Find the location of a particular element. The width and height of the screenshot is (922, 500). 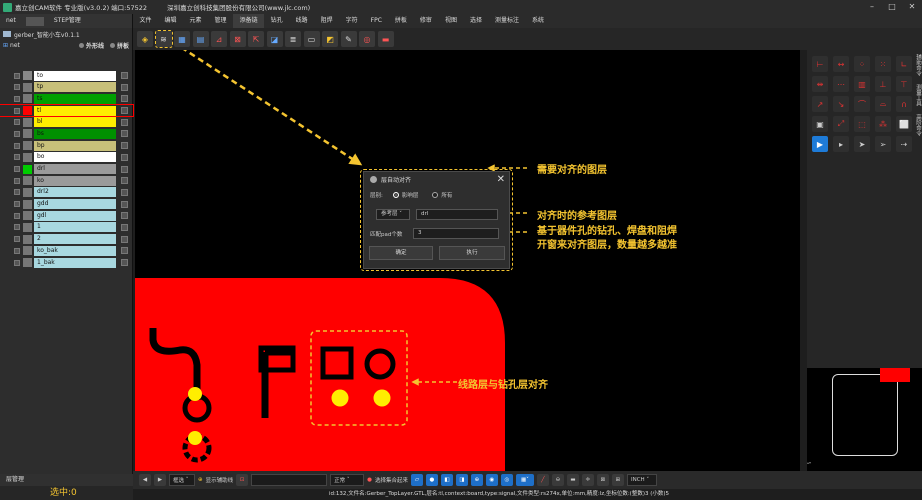

project-row: gerber_智能小车v0.1.1 is located at coordinates (66, 34).